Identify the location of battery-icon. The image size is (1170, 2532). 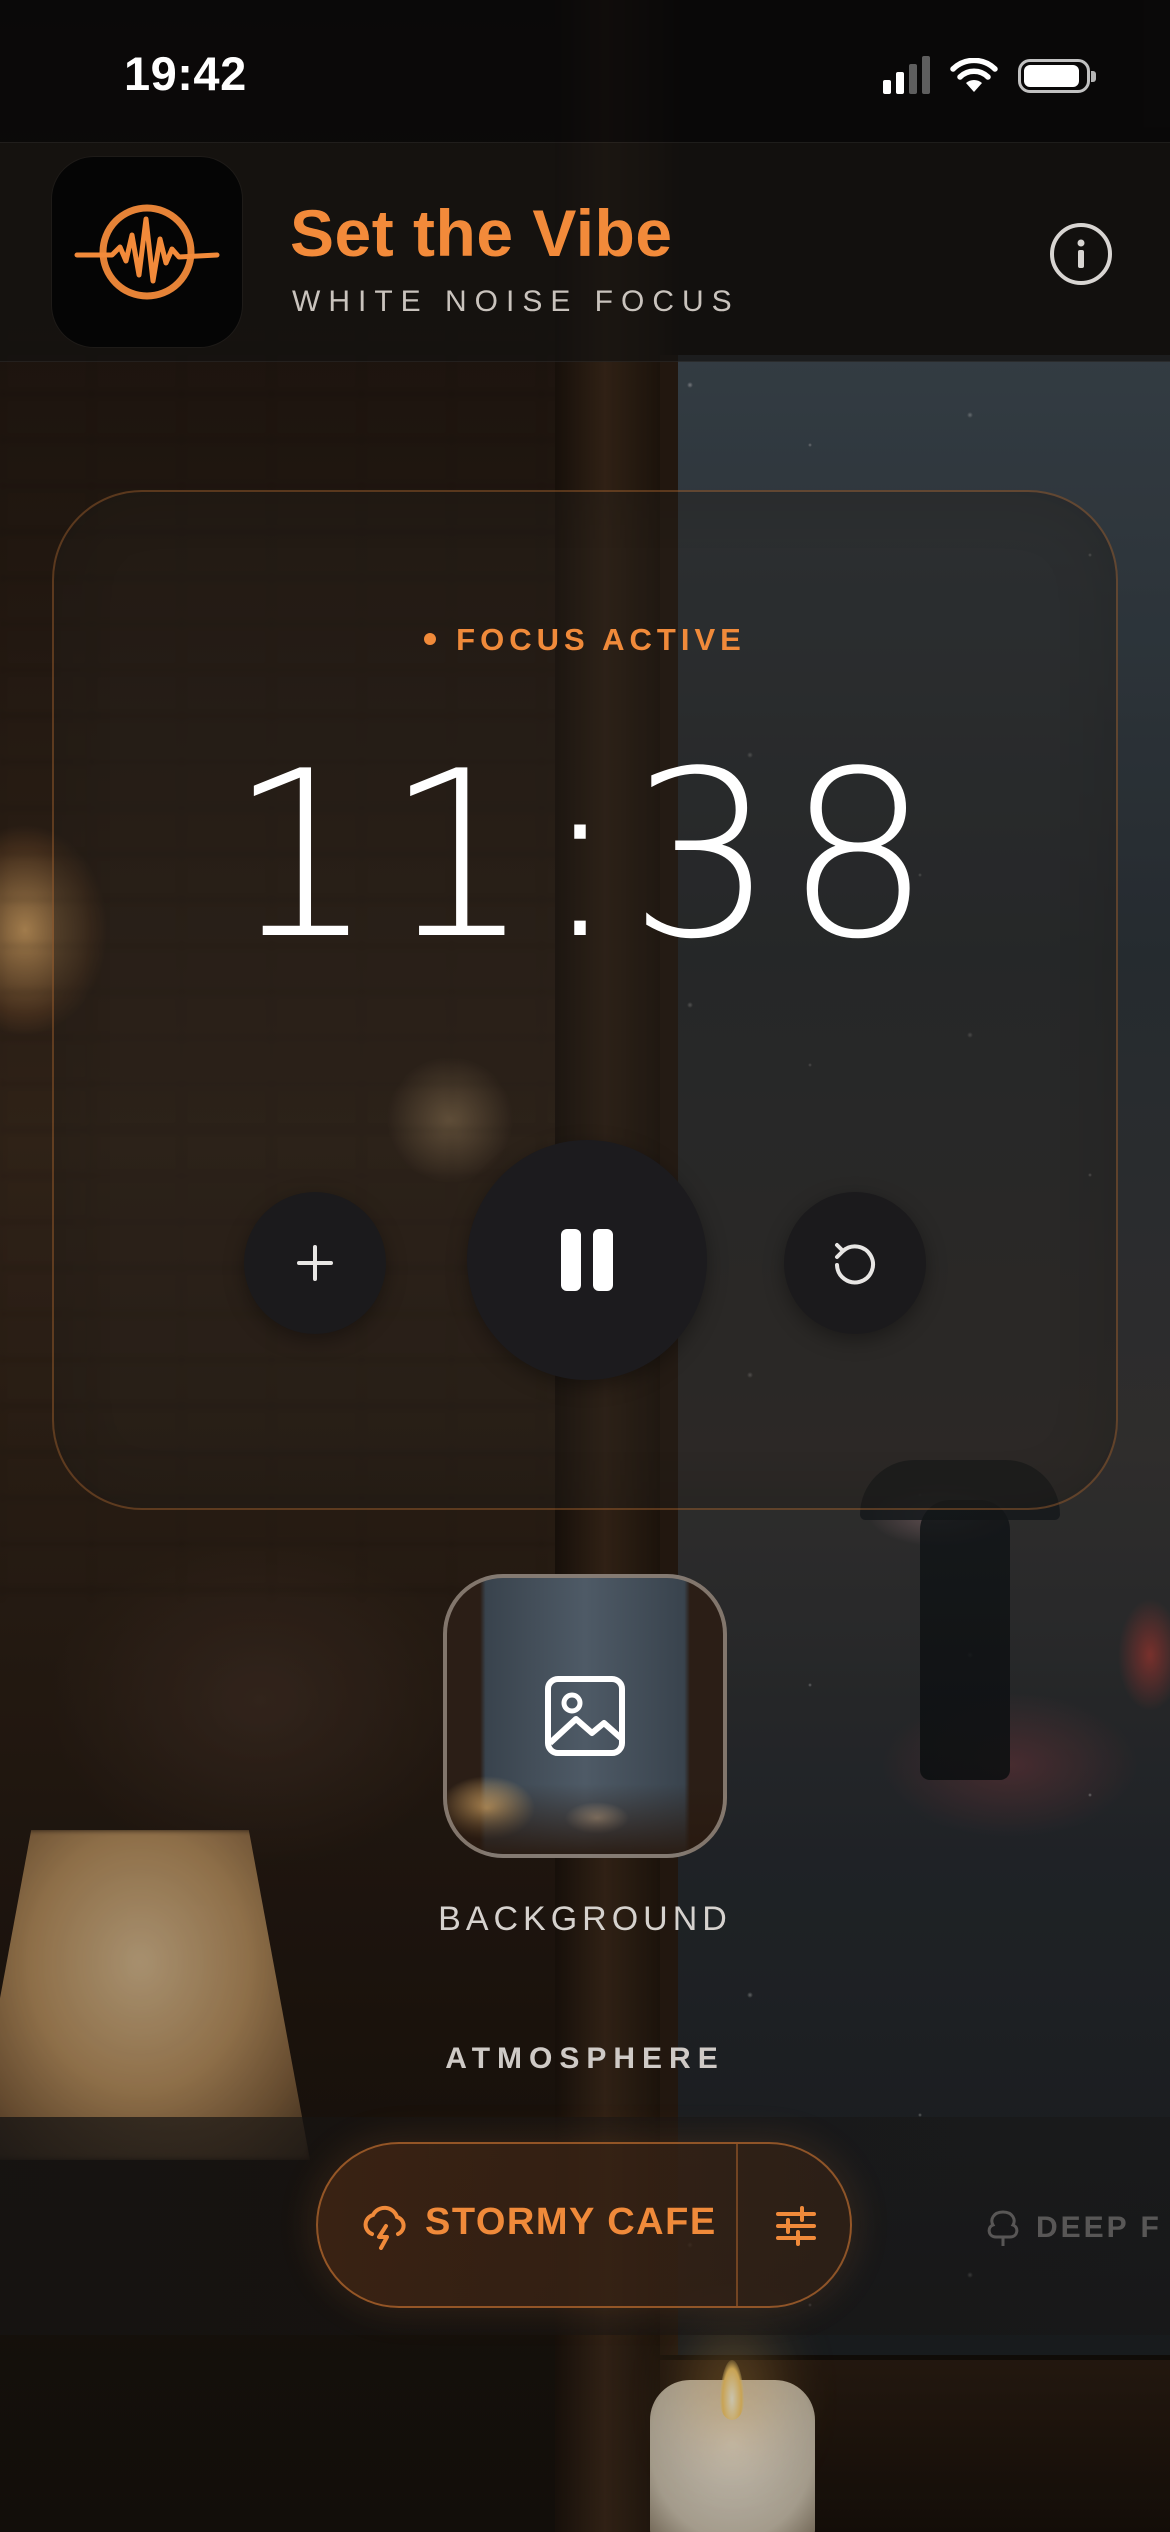
(1057, 76).